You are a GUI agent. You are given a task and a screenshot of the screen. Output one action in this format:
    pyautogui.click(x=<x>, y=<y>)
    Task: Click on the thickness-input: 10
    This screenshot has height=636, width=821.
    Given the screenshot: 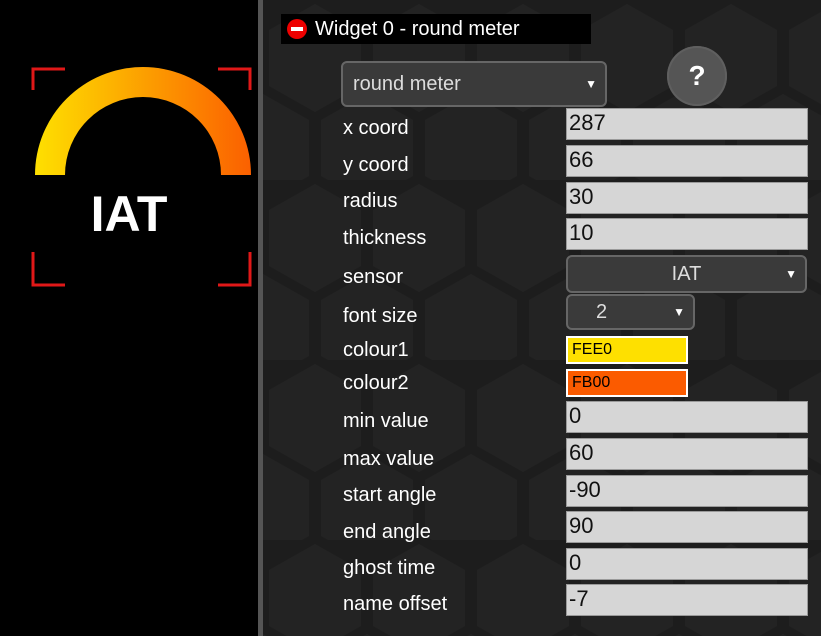 What is the action you would take?
    pyautogui.click(x=687, y=234)
    